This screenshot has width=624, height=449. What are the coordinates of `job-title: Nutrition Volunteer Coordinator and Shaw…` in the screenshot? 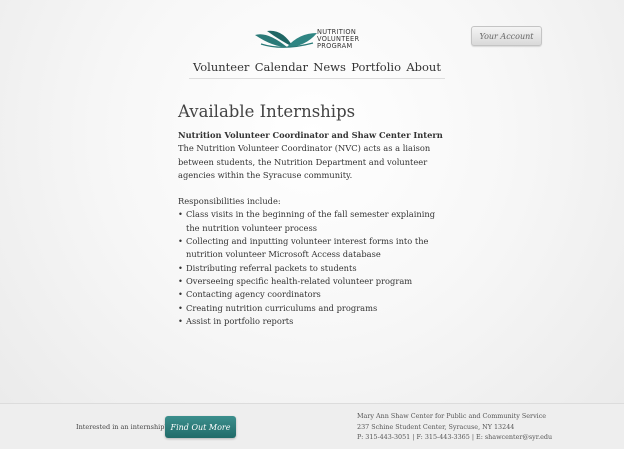 It's located at (310, 135).